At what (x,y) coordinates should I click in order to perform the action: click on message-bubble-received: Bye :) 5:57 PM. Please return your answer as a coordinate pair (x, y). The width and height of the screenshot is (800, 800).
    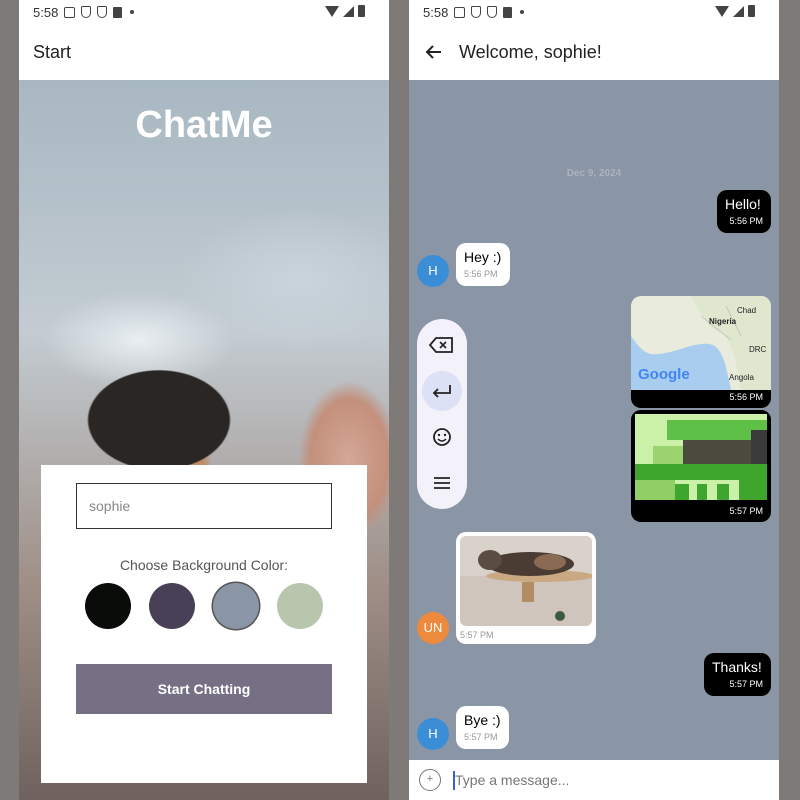
    Looking at the image, I should click on (482, 727).